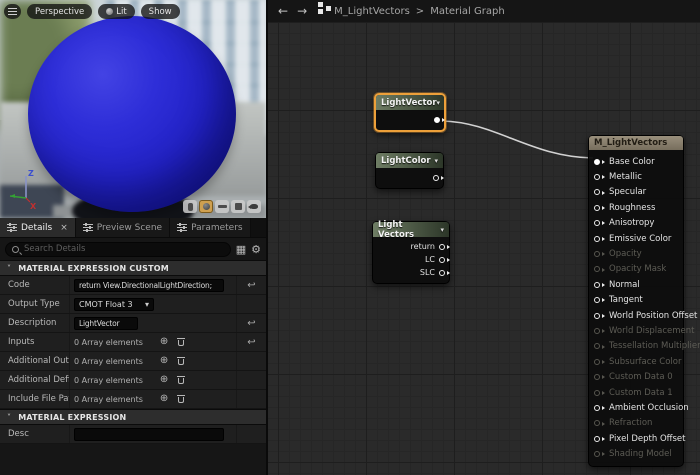 Image resolution: width=700 pixels, height=475 pixels. What do you see at coordinates (190, 206) in the screenshot?
I see `mesh-cylinder-button` at bounding box center [190, 206].